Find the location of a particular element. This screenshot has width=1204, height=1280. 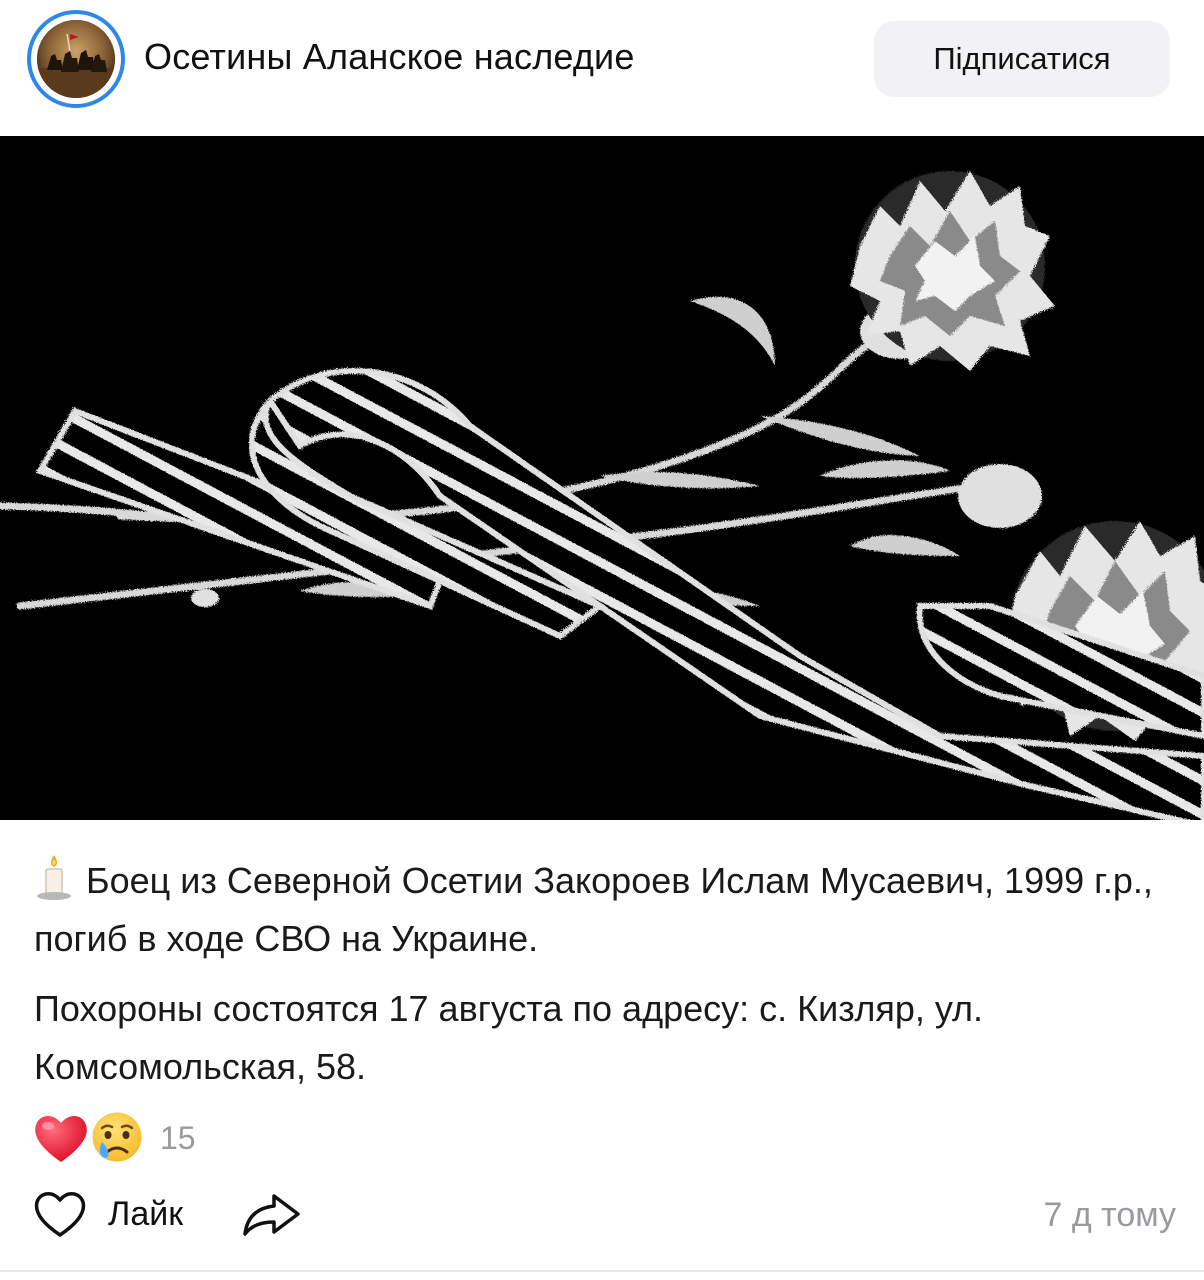

post-header: Осетины Аланское наследие Підписатися is located at coordinates (602, 68).